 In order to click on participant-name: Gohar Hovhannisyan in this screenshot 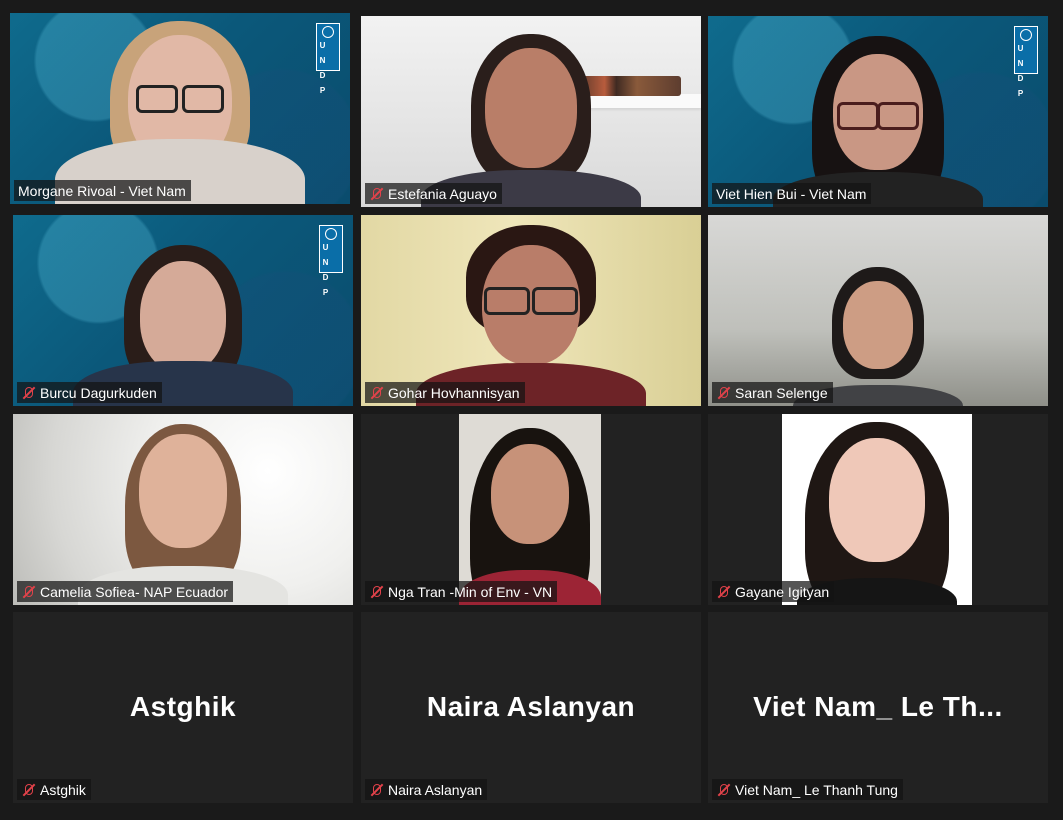, I will do `click(454, 392)`.